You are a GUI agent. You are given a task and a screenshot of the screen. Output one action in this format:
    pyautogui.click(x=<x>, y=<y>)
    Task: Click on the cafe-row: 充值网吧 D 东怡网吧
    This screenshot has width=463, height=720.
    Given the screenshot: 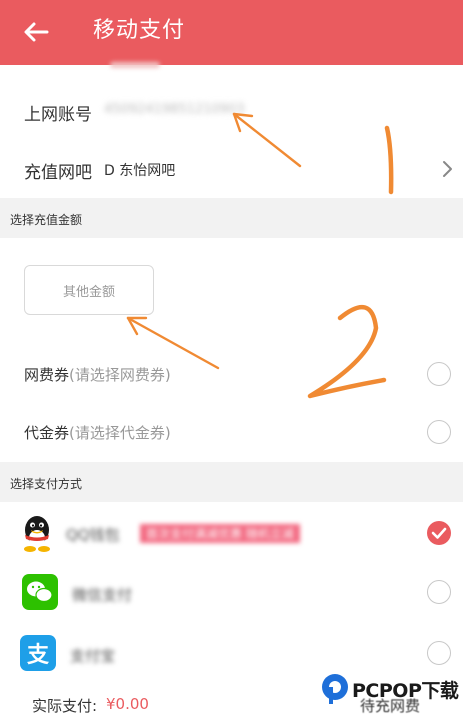 What is the action you would take?
    pyautogui.click(x=231, y=167)
    